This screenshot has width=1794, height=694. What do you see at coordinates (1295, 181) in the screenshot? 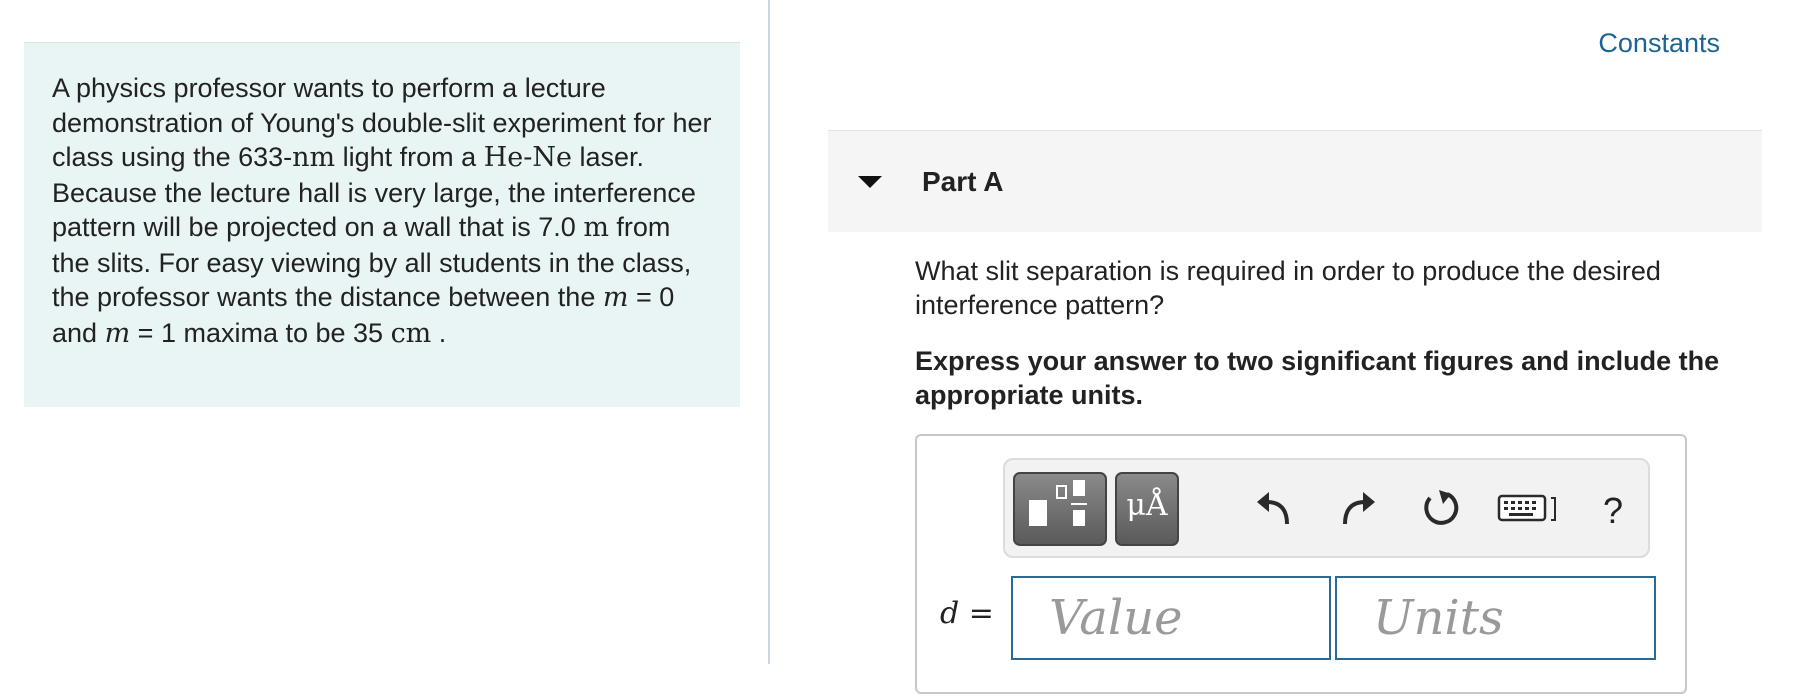
I see `part-a-header: Part A` at bounding box center [1295, 181].